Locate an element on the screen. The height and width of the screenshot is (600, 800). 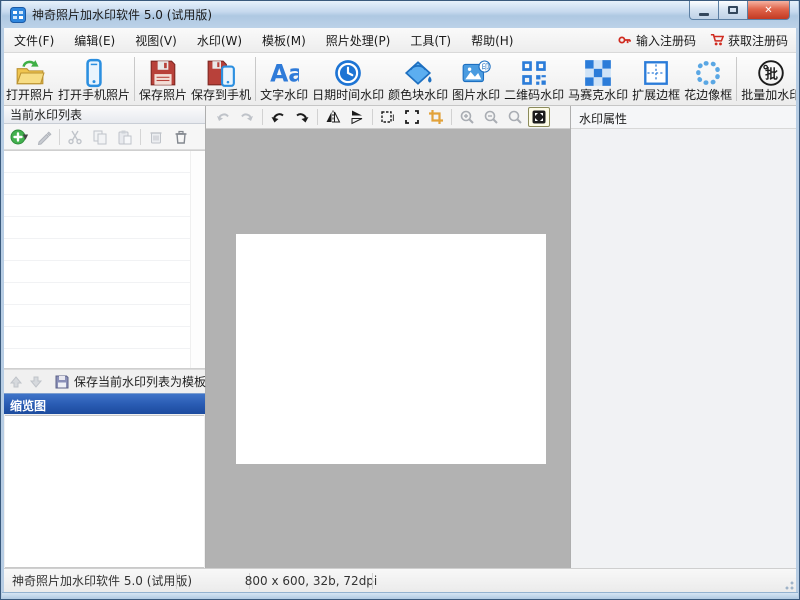
menu-tools: 工具(T) is located at coordinates (430, 40).